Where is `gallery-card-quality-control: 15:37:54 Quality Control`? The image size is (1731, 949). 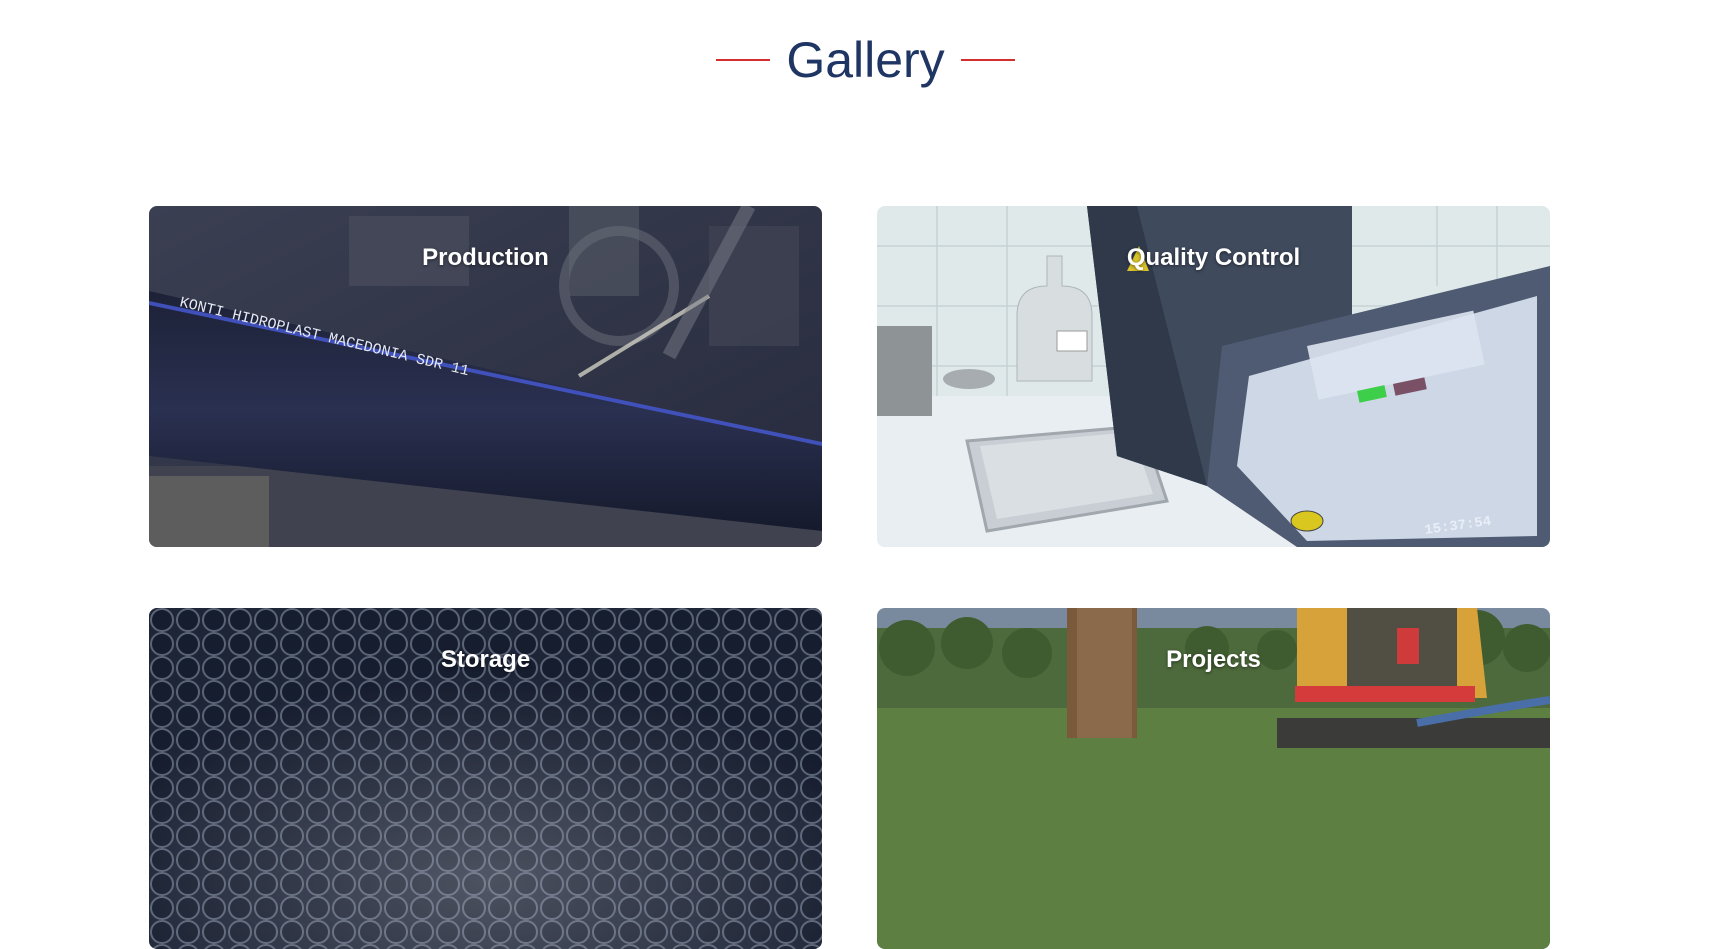 gallery-card-quality-control: 15:37:54 Quality Control is located at coordinates (1213, 376).